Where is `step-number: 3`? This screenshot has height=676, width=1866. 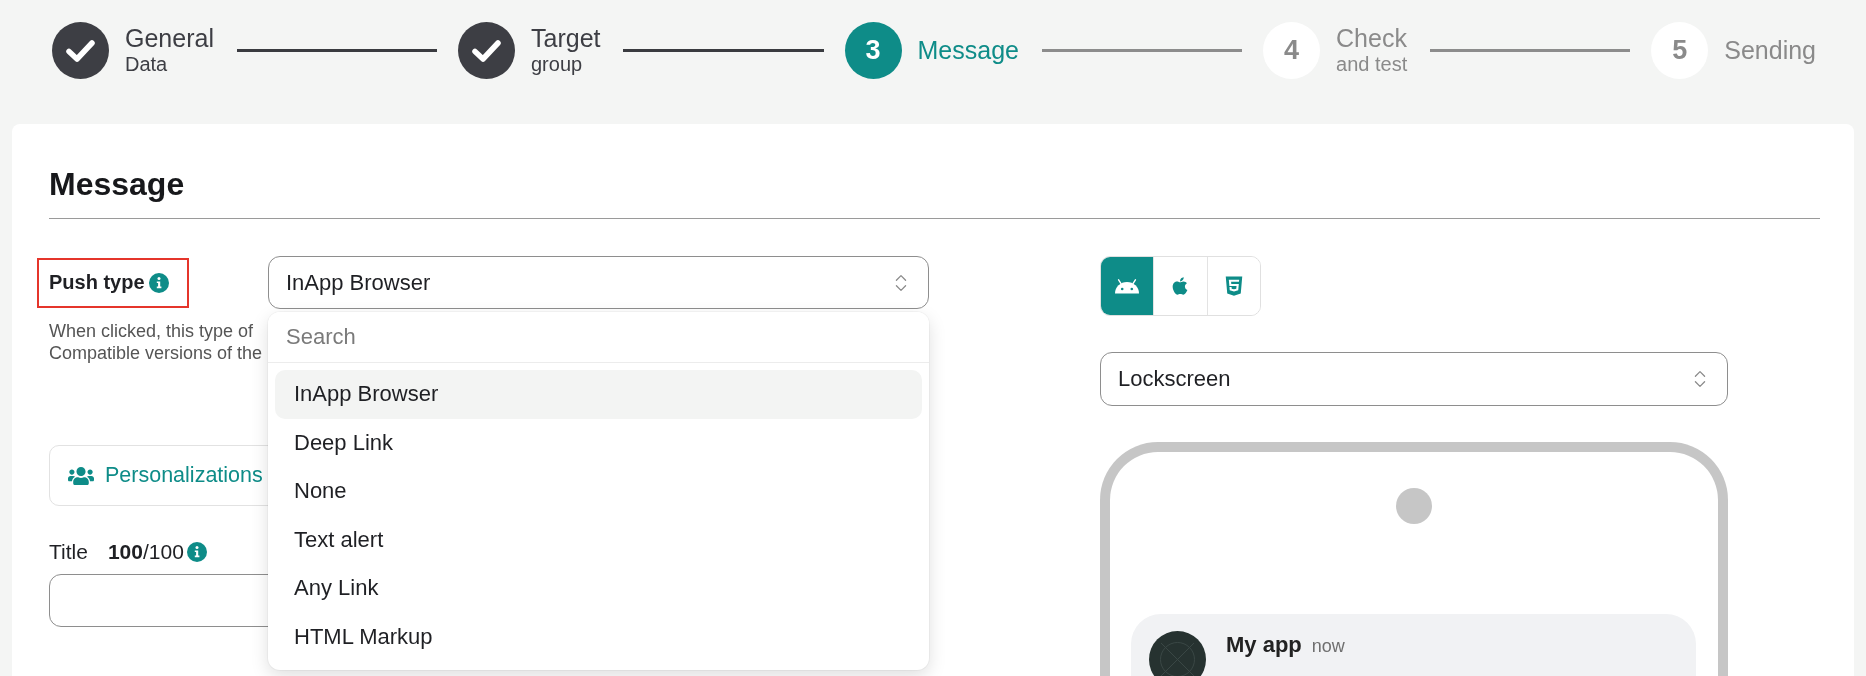 step-number: 3 is located at coordinates (873, 50).